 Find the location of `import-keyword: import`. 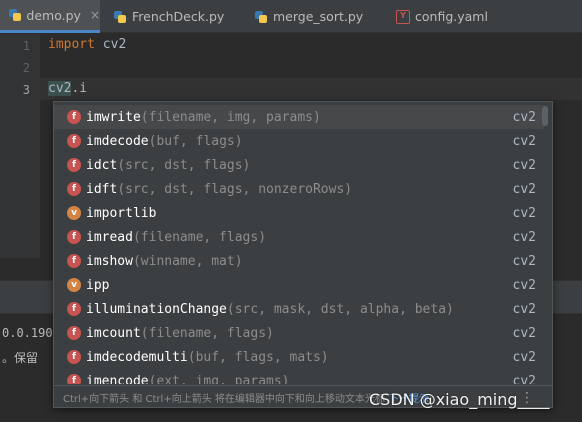

import-keyword: import is located at coordinates (71, 44).